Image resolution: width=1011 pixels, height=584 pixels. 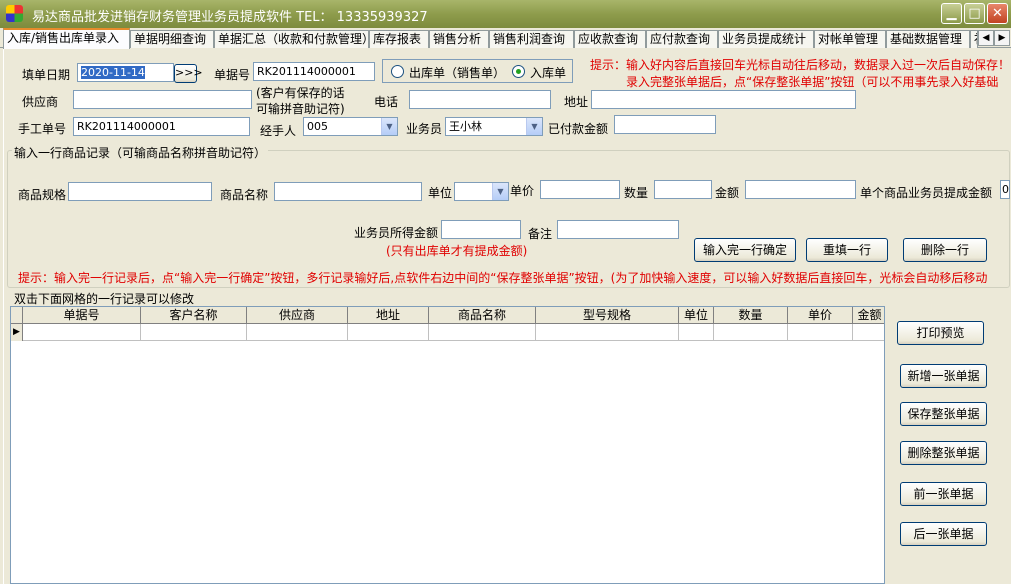 I want to click on supplier-input, so click(x=162, y=99).